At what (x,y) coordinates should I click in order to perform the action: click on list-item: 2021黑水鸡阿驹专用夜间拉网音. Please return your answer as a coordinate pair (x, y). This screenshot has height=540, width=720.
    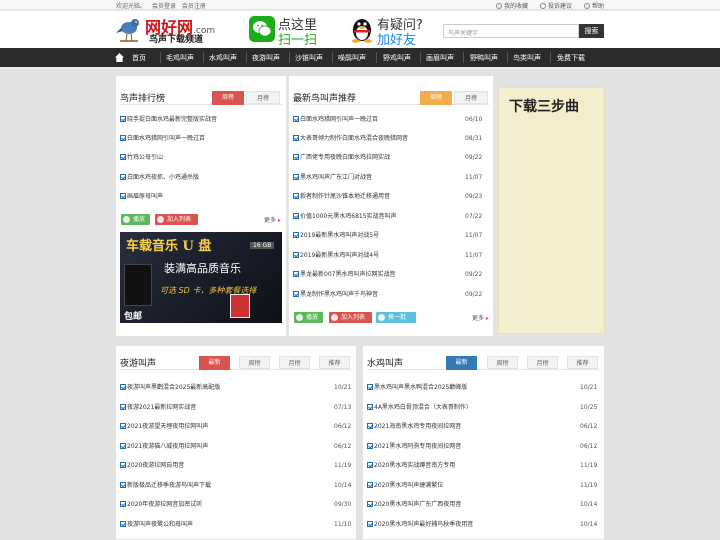
    Looking at the image, I should click on (414, 447).